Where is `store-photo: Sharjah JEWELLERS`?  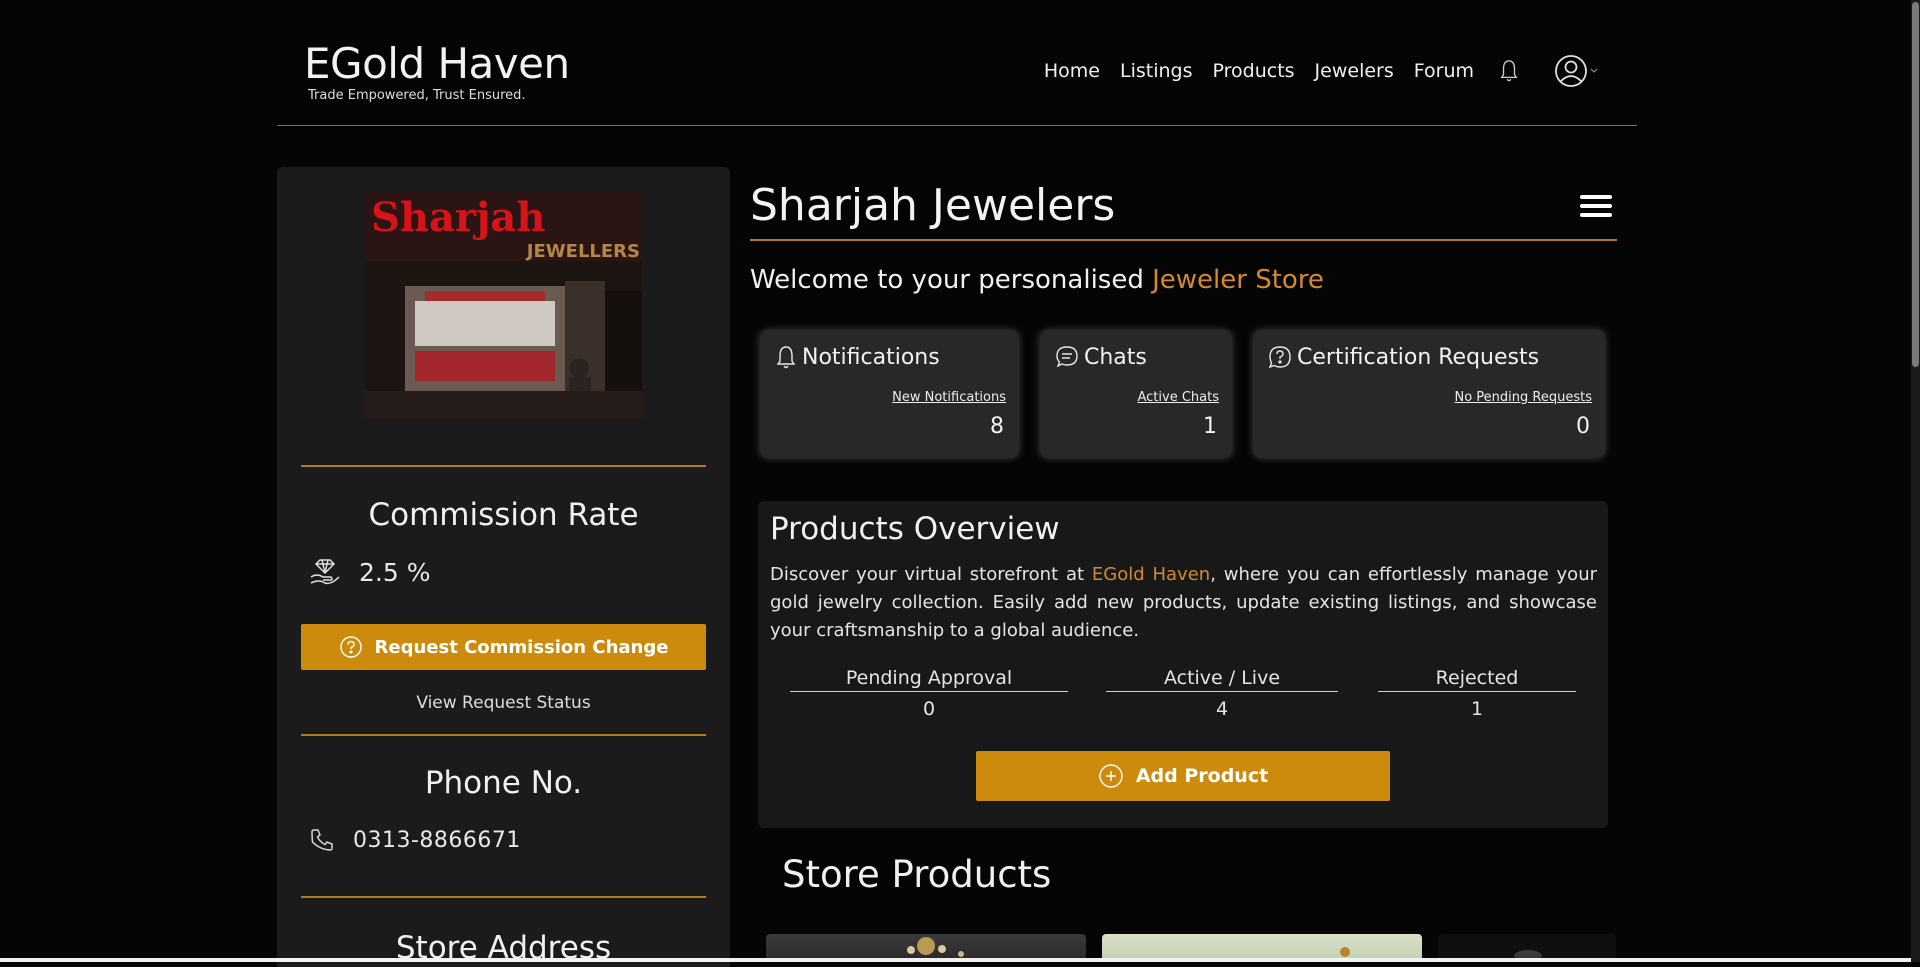
store-photo: Sharjah JEWELLERS is located at coordinates (503, 305).